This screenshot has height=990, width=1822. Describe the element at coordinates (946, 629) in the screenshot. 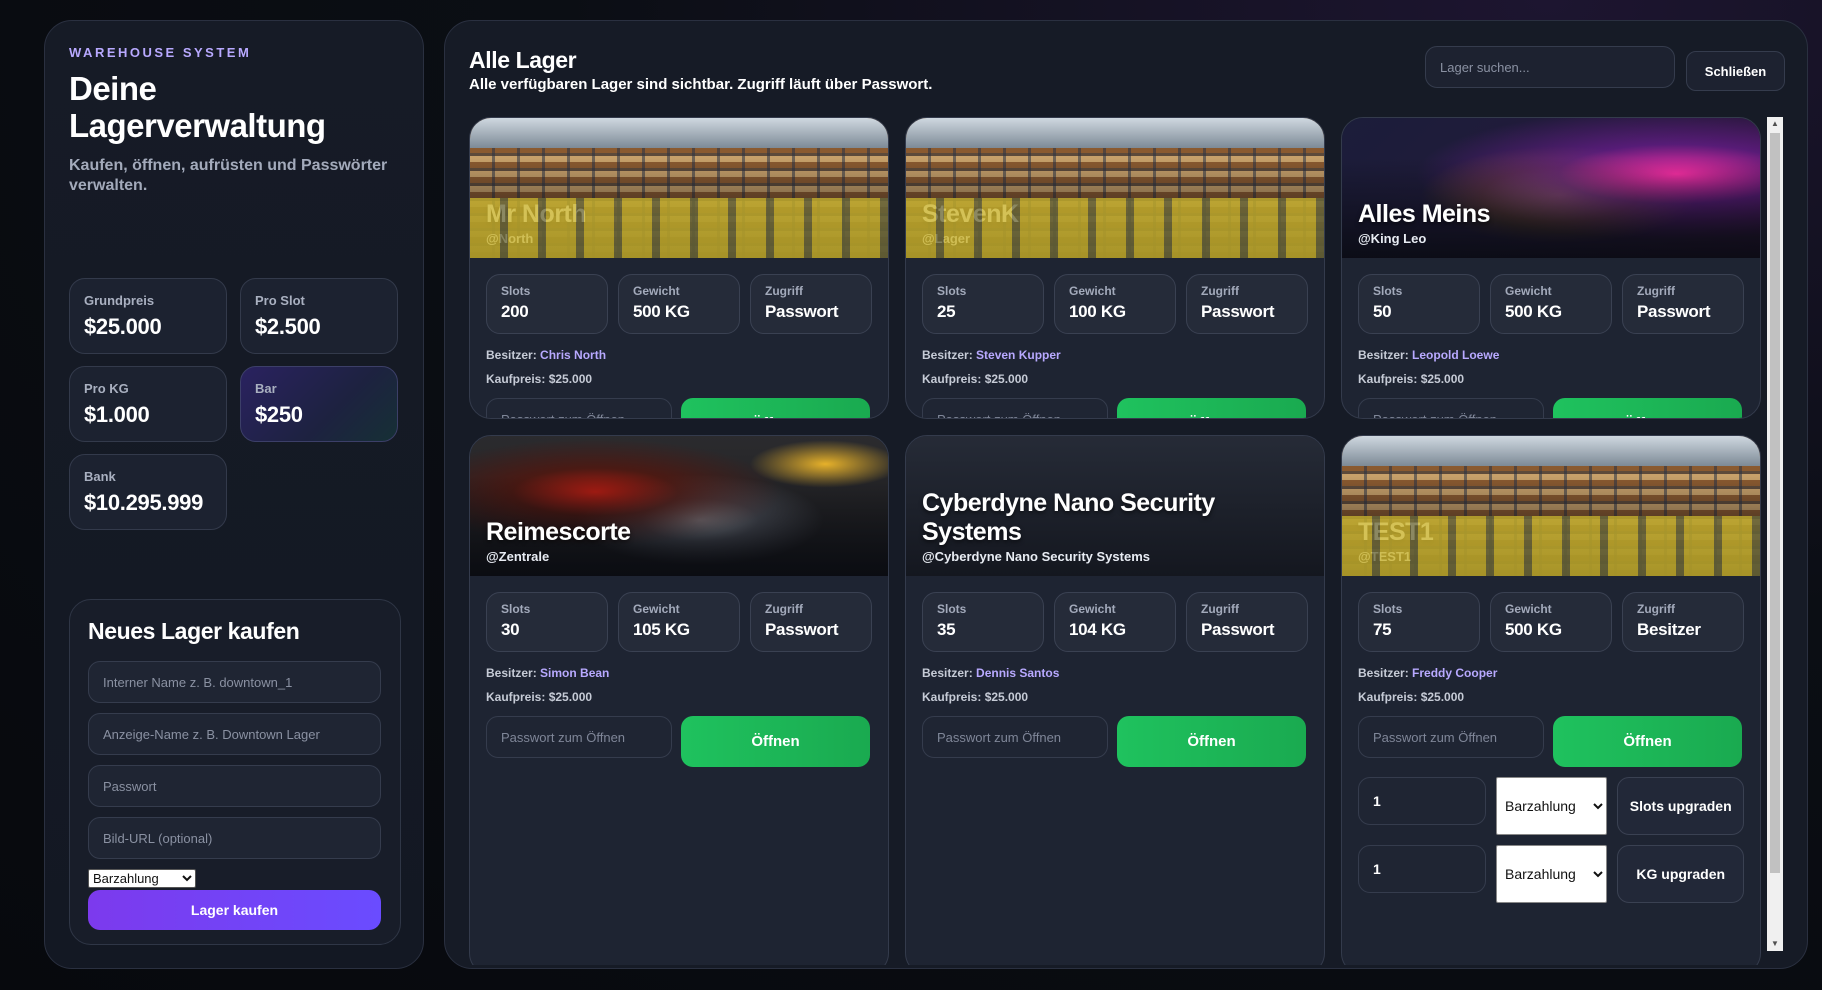

I see `slots-value: 35` at that location.